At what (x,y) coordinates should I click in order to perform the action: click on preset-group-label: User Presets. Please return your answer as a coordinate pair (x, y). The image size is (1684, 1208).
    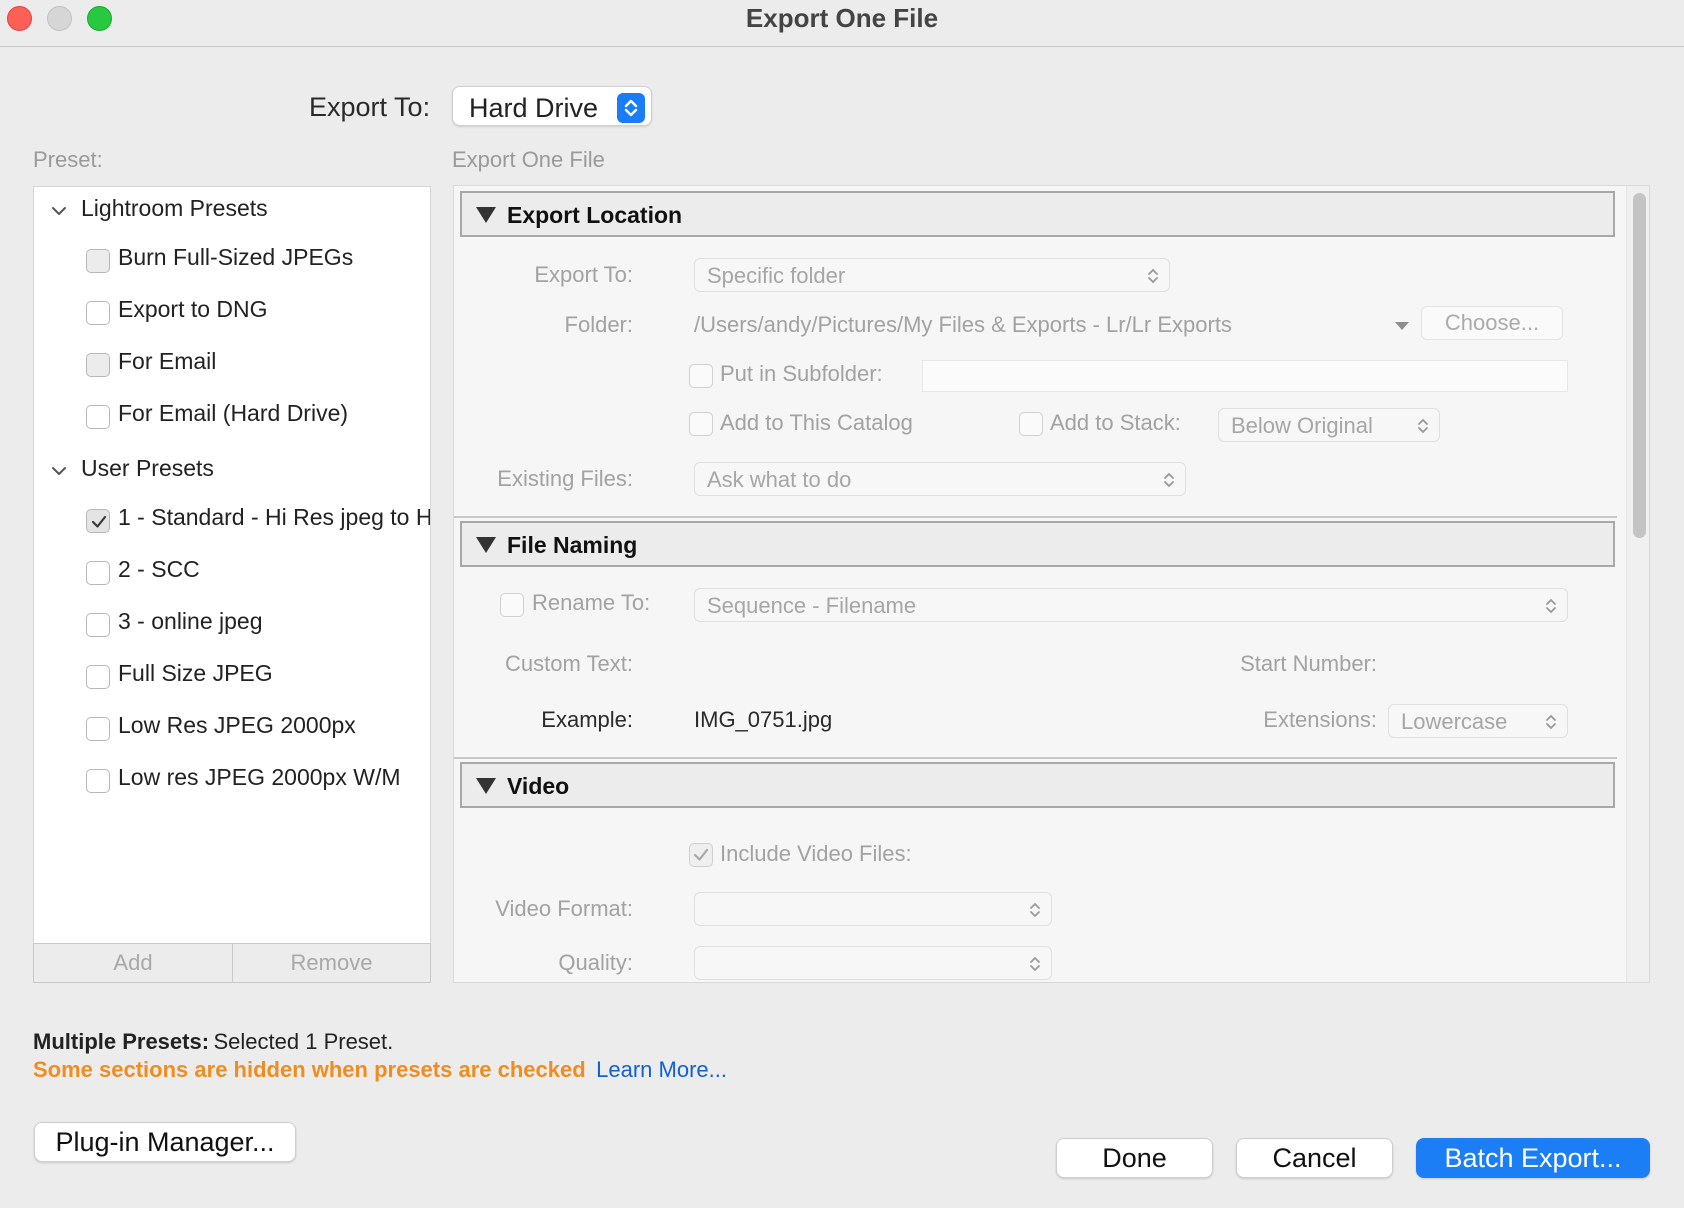
    Looking at the image, I should click on (147, 468).